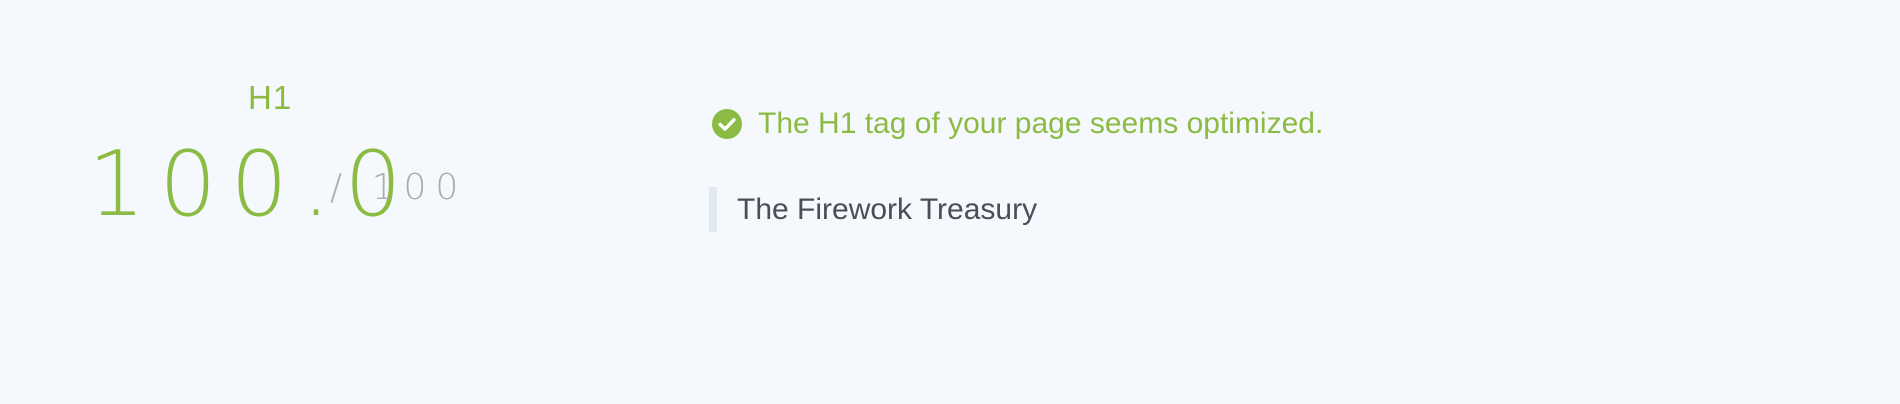  Describe the element at coordinates (713, 209) in the screenshot. I see `quote-bar` at that location.